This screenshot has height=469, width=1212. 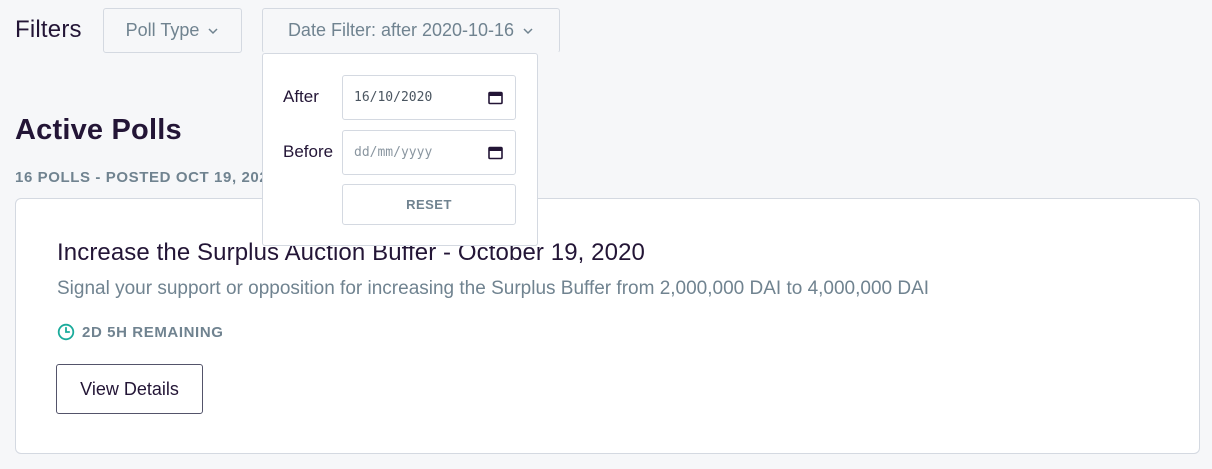 I want to click on date-filter-button: Date Filter: after 2020-10-16, so click(x=411, y=30).